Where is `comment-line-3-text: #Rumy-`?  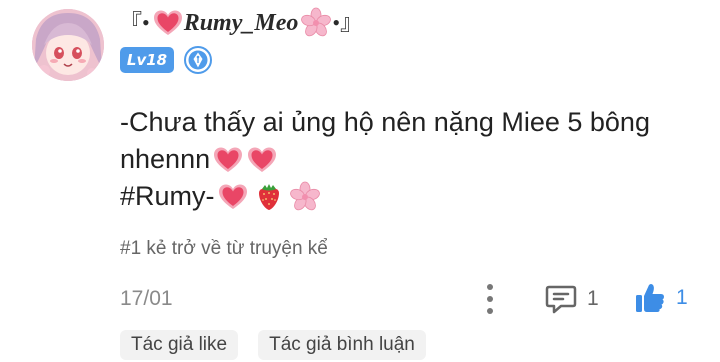
comment-line-3-text: #Rumy- is located at coordinates (167, 196).